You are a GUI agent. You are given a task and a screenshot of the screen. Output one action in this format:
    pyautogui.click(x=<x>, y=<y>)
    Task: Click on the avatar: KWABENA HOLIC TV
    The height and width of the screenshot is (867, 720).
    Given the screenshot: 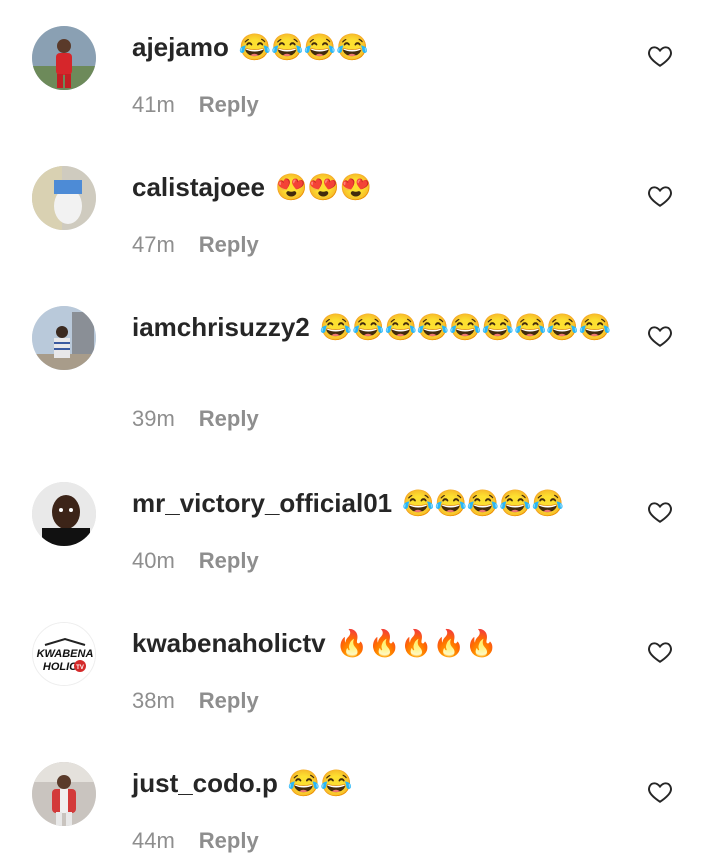 What is the action you would take?
    pyautogui.click(x=64, y=654)
    